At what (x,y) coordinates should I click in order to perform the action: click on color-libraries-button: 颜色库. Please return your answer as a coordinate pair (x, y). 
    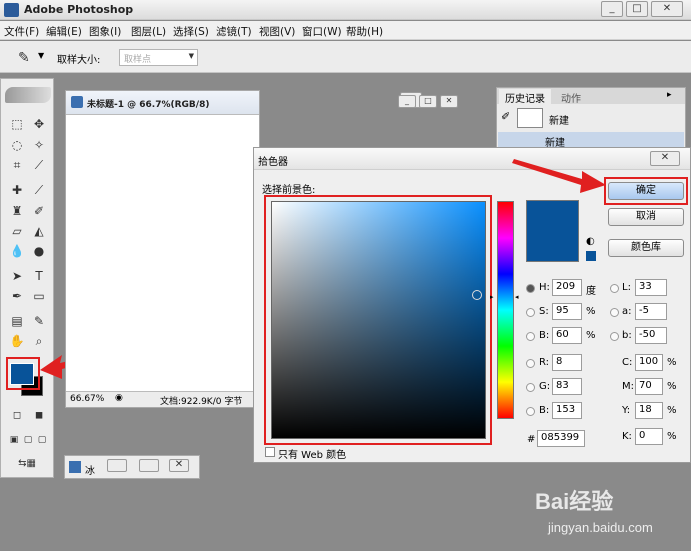
    Looking at the image, I should click on (646, 248).